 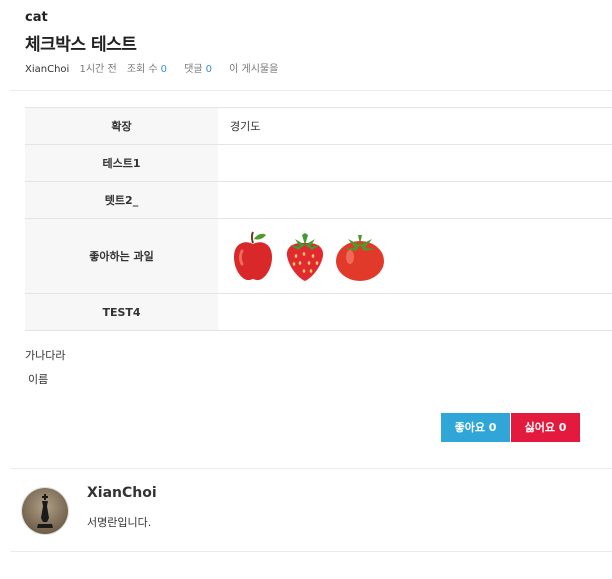 I want to click on field-label: TEST4, so click(x=121, y=312).